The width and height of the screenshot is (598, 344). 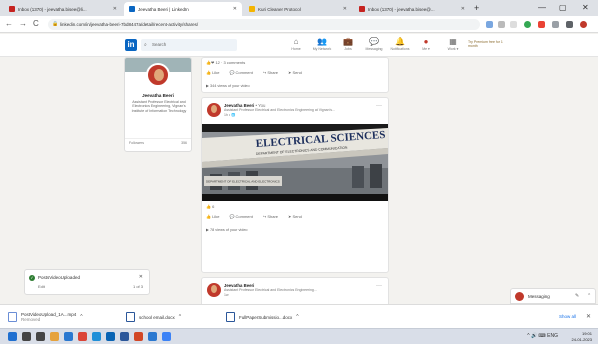 What do you see at coordinates (59, 277) in the screenshot?
I see `notification-title: PostsVideoUploaded` at bounding box center [59, 277].